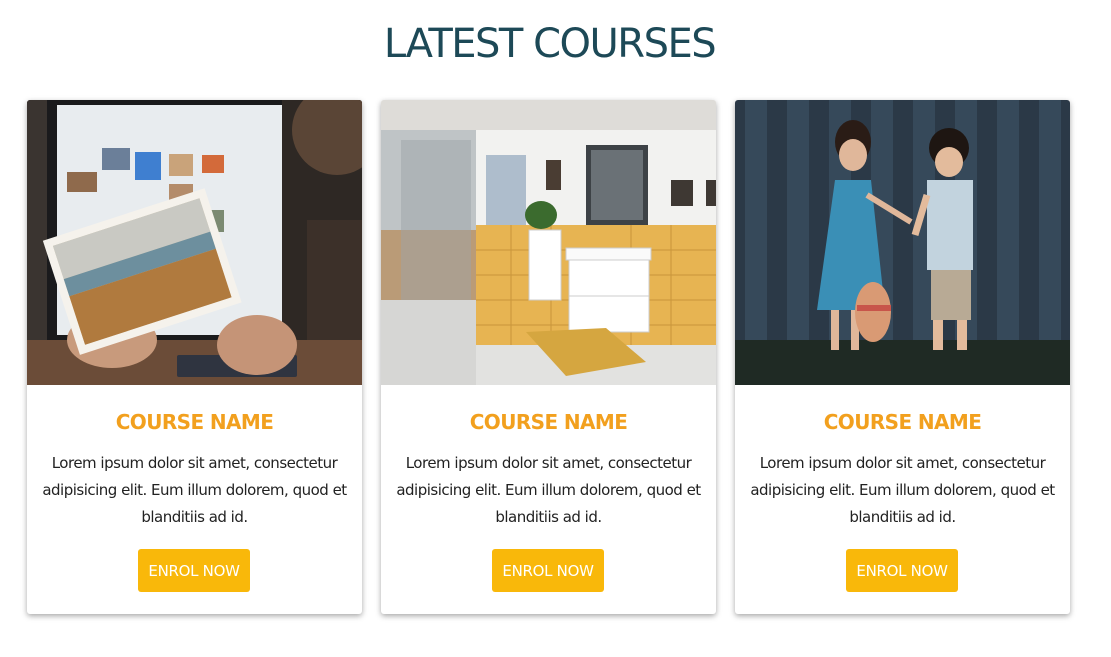 Image resolution: width=1111 pixels, height=657 pixels. I want to click on section-title: LATEST COURSES, so click(550, 44).